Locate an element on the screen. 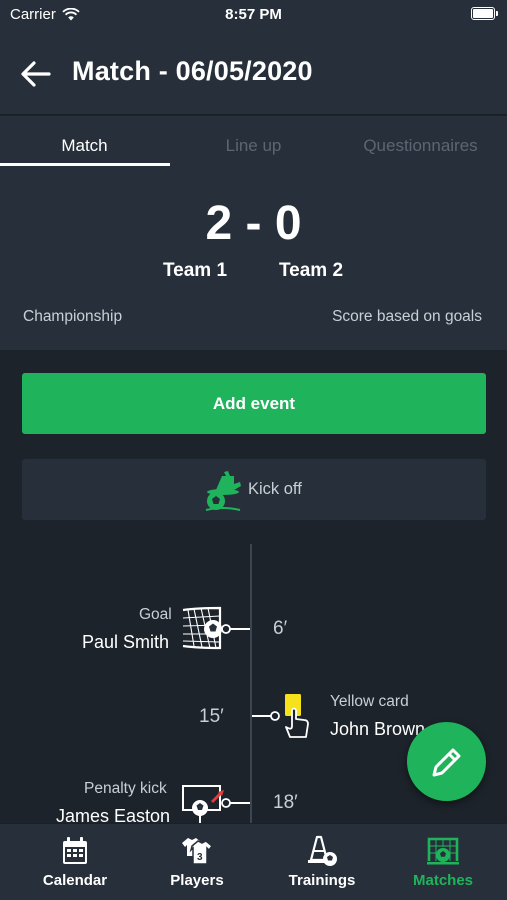 The image size is (507, 900). app-header: Match - 06/05/2020 is located at coordinates (253, 72).